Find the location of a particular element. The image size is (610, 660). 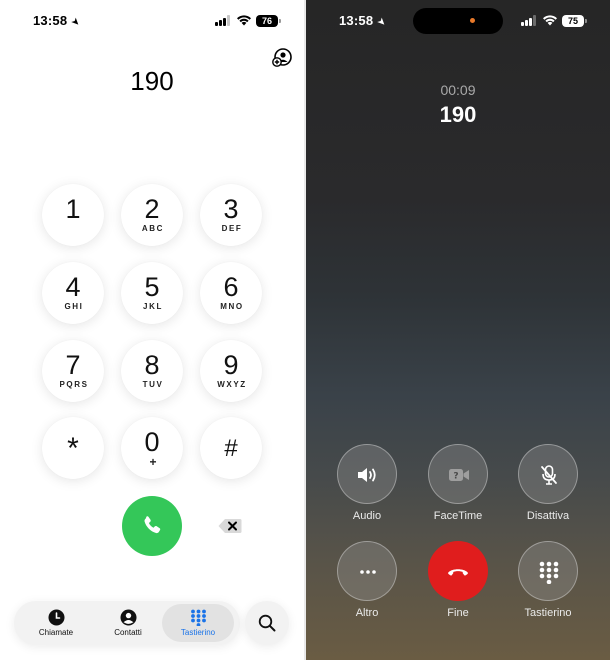

facetime-icon: ? is located at coordinates (459, 475).